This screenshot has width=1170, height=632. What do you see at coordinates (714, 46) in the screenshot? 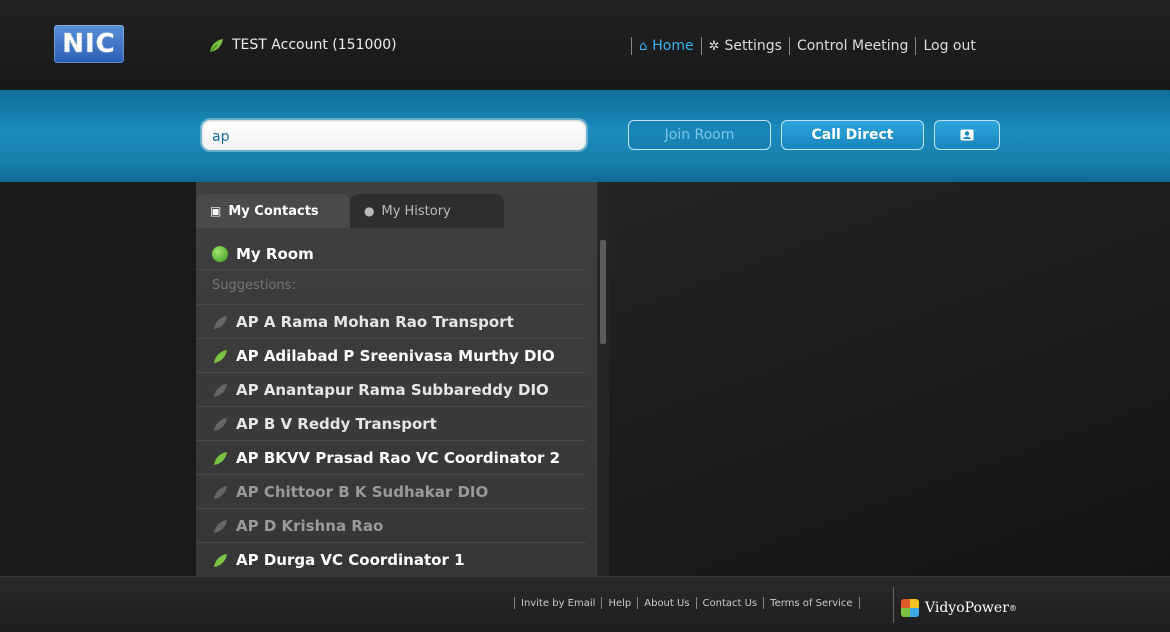
I see `gear-icon: ✲` at bounding box center [714, 46].